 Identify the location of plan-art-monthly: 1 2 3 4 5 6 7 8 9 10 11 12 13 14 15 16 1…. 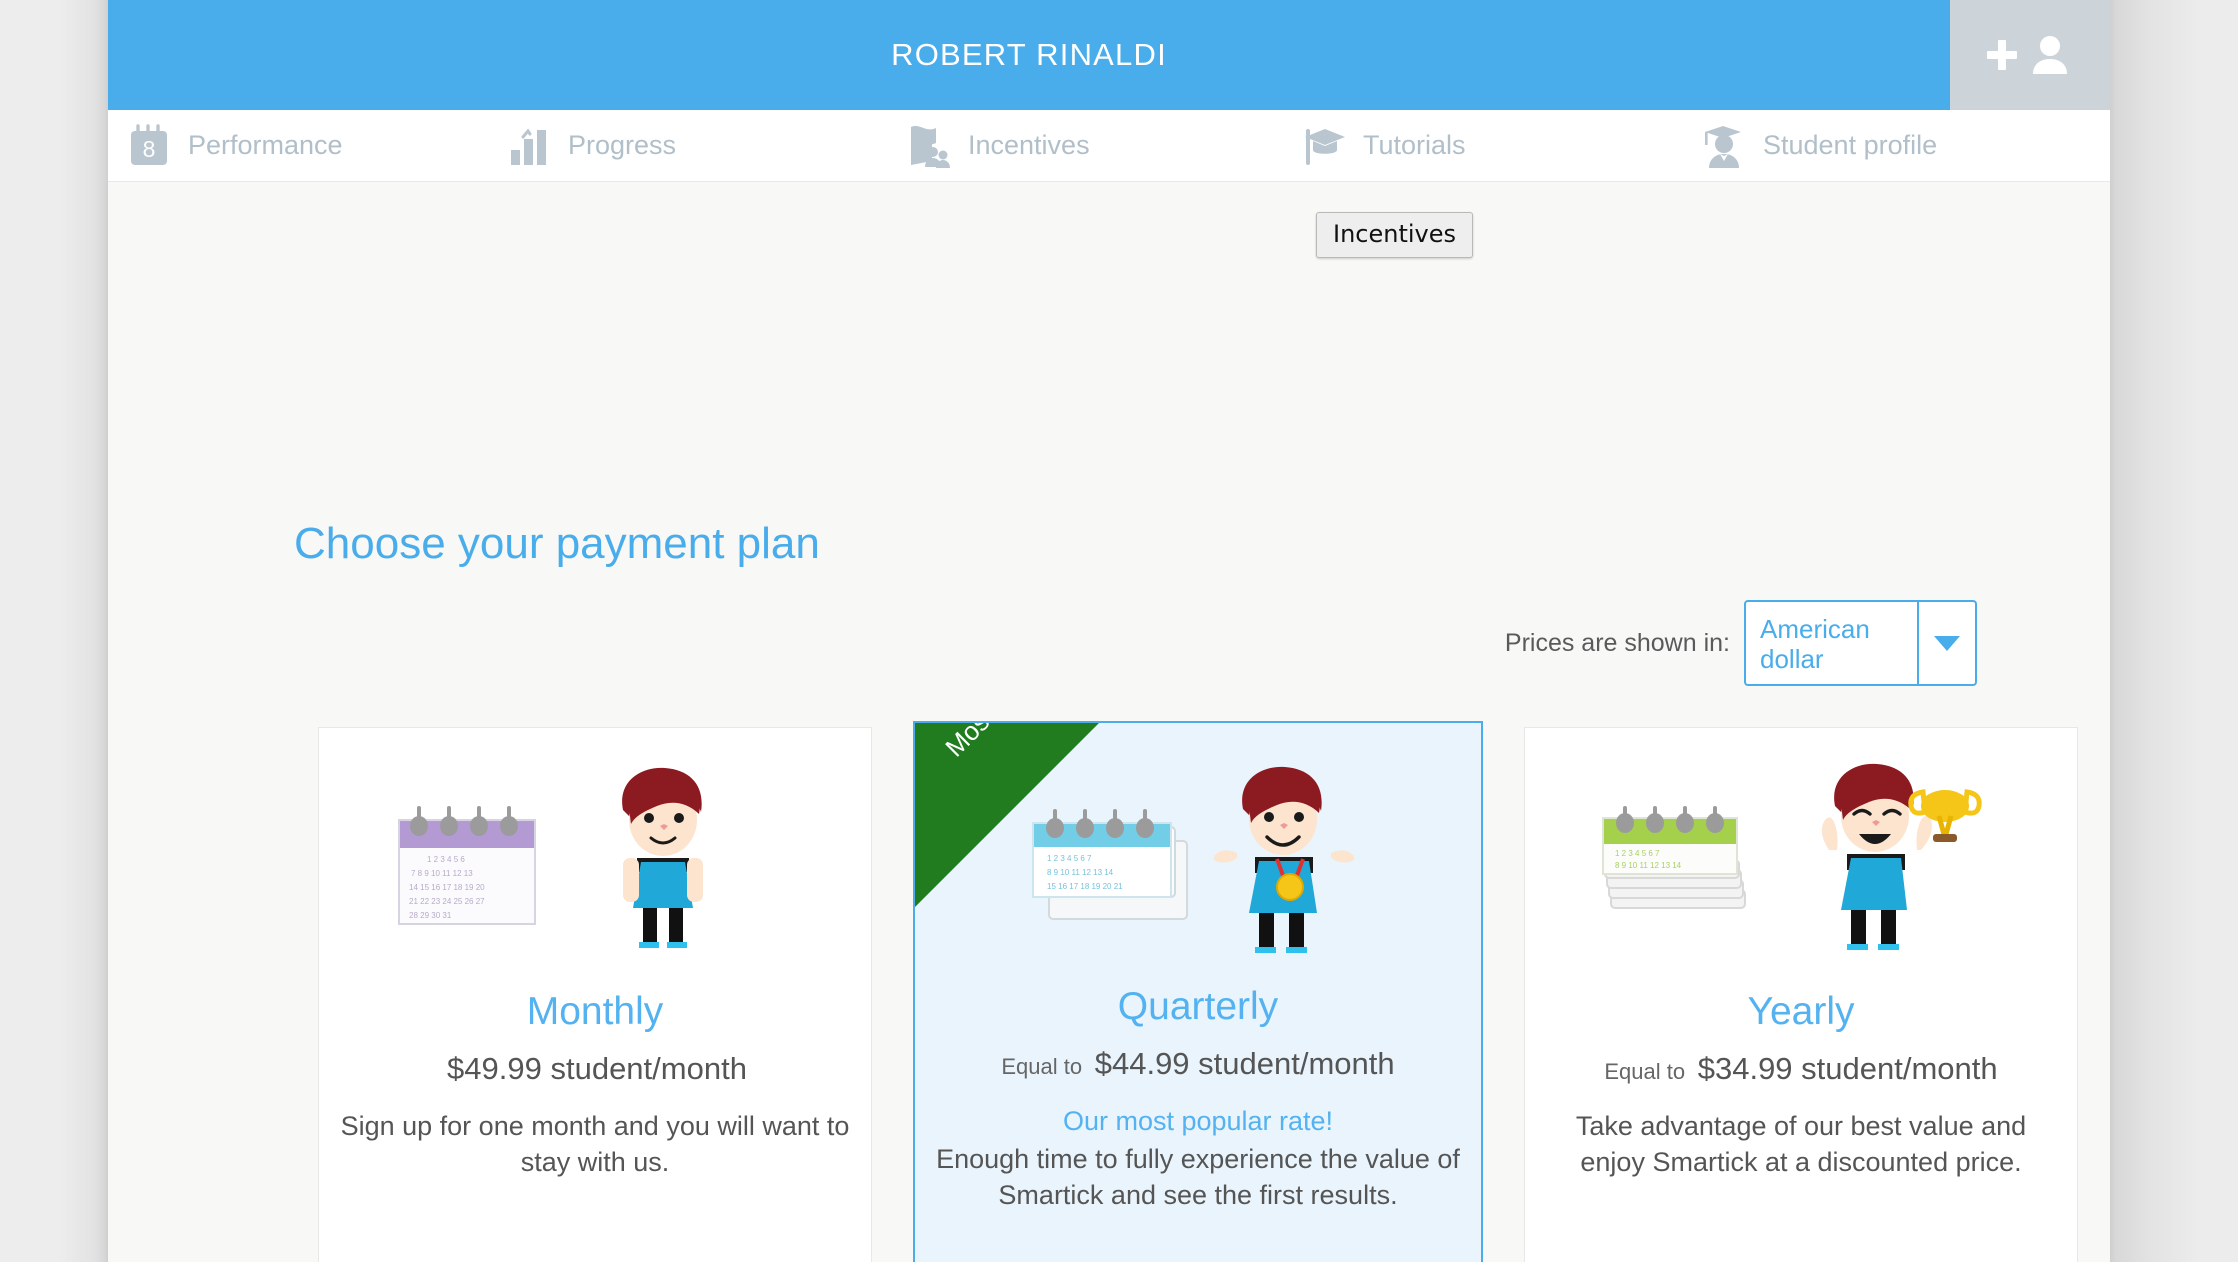
(595, 860).